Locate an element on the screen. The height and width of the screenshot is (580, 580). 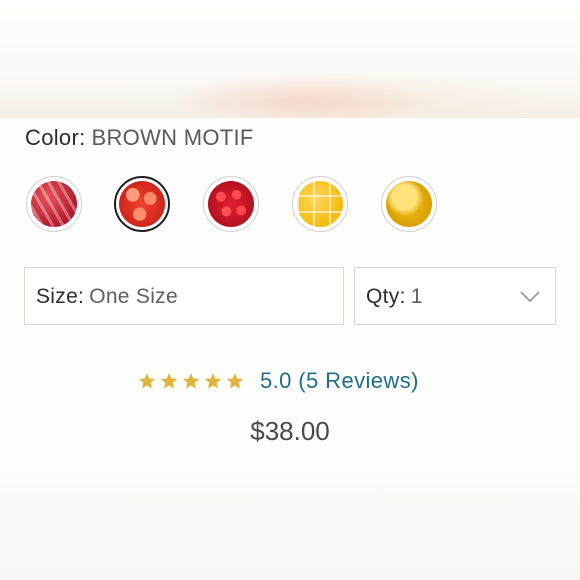
red-crystal-swatch is located at coordinates (54, 204).